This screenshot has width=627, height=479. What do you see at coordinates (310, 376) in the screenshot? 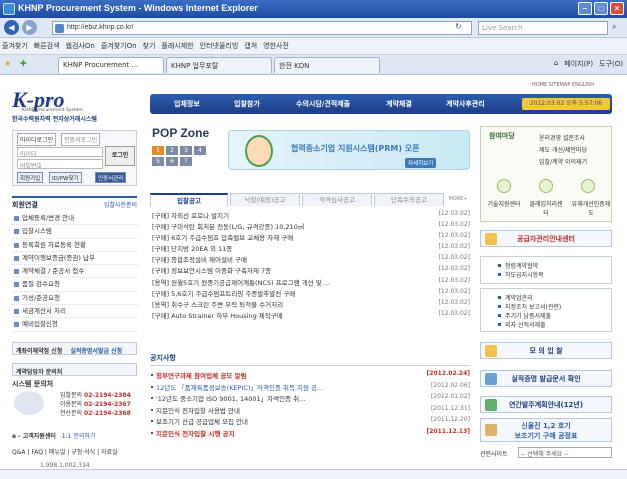
I see `notice-row: 정부연구과제 참여업체 공모 알림 [2012.02.24]` at bounding box center [310, 376].